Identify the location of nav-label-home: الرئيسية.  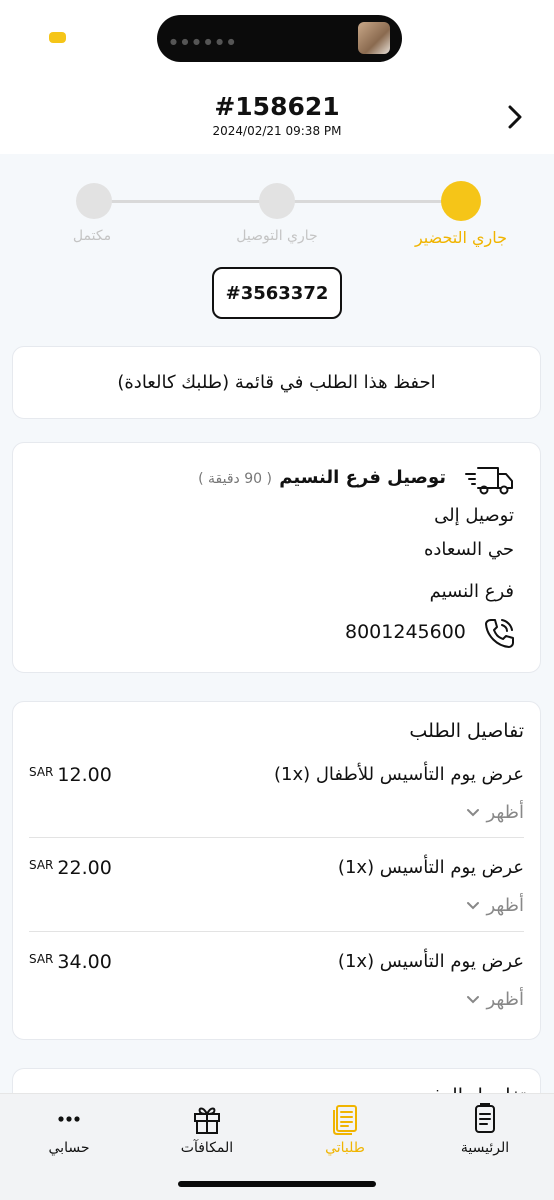
(485, 1148).